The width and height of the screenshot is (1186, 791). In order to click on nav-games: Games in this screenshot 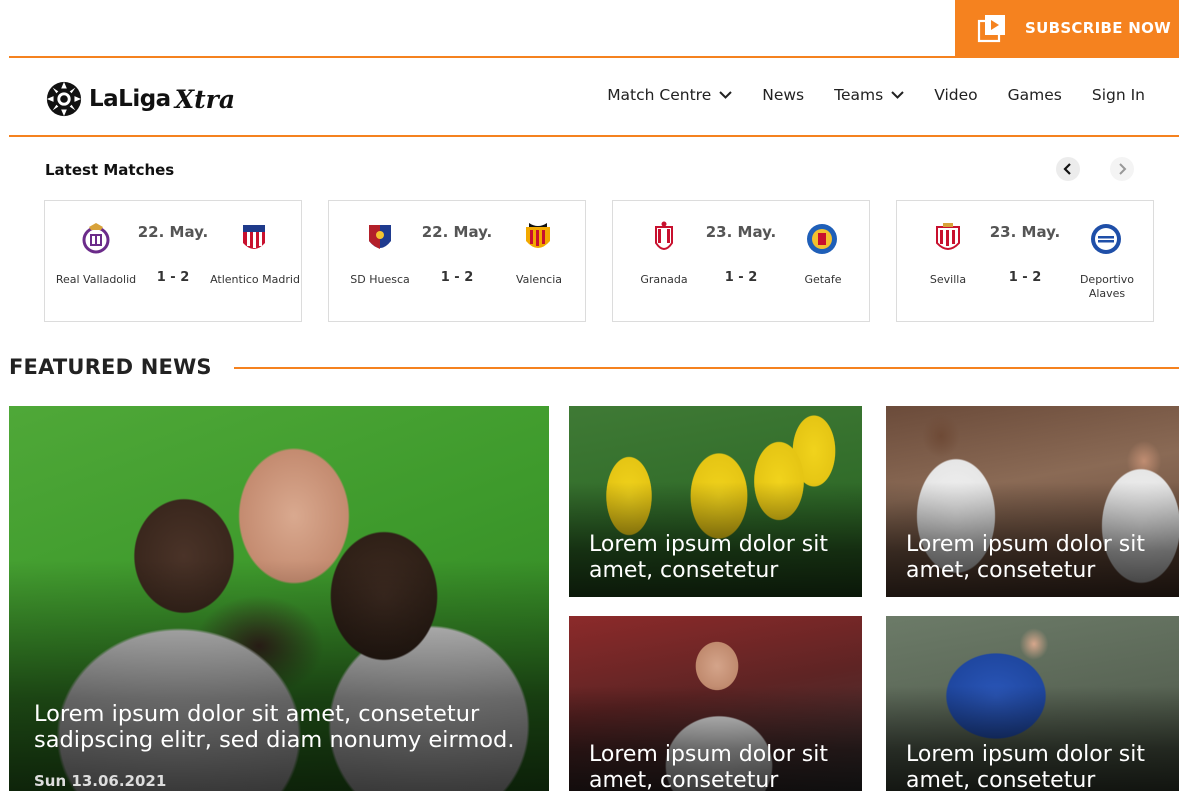, I will do `click(1035, 95)`.